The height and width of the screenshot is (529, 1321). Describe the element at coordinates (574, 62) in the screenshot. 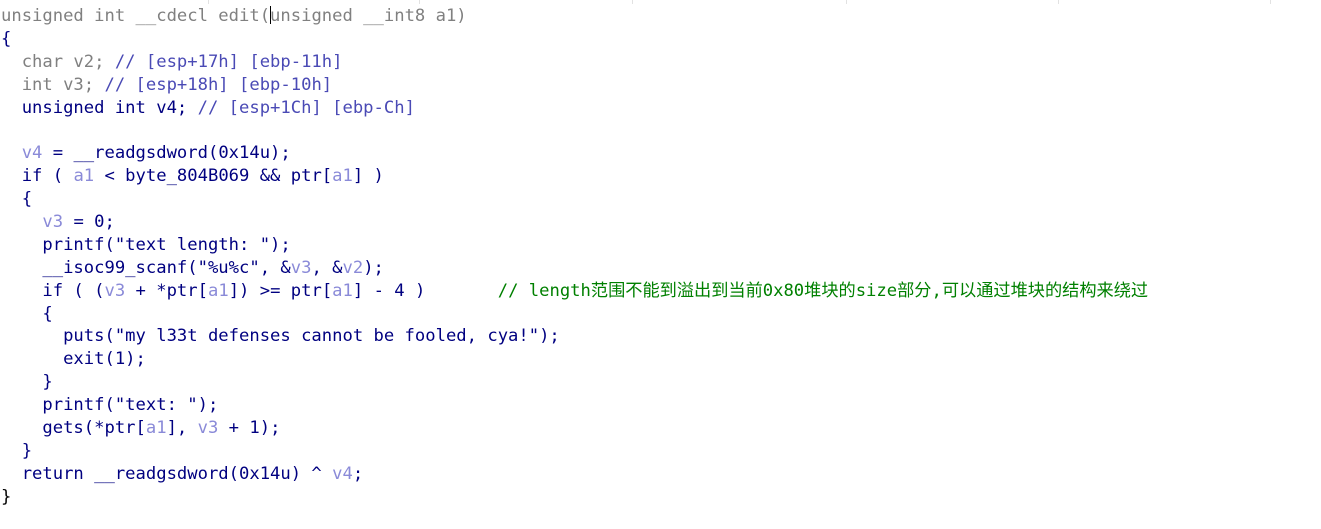

I see `code-line: char v2; // [esp+17h] [ebp-11h]` at that location.